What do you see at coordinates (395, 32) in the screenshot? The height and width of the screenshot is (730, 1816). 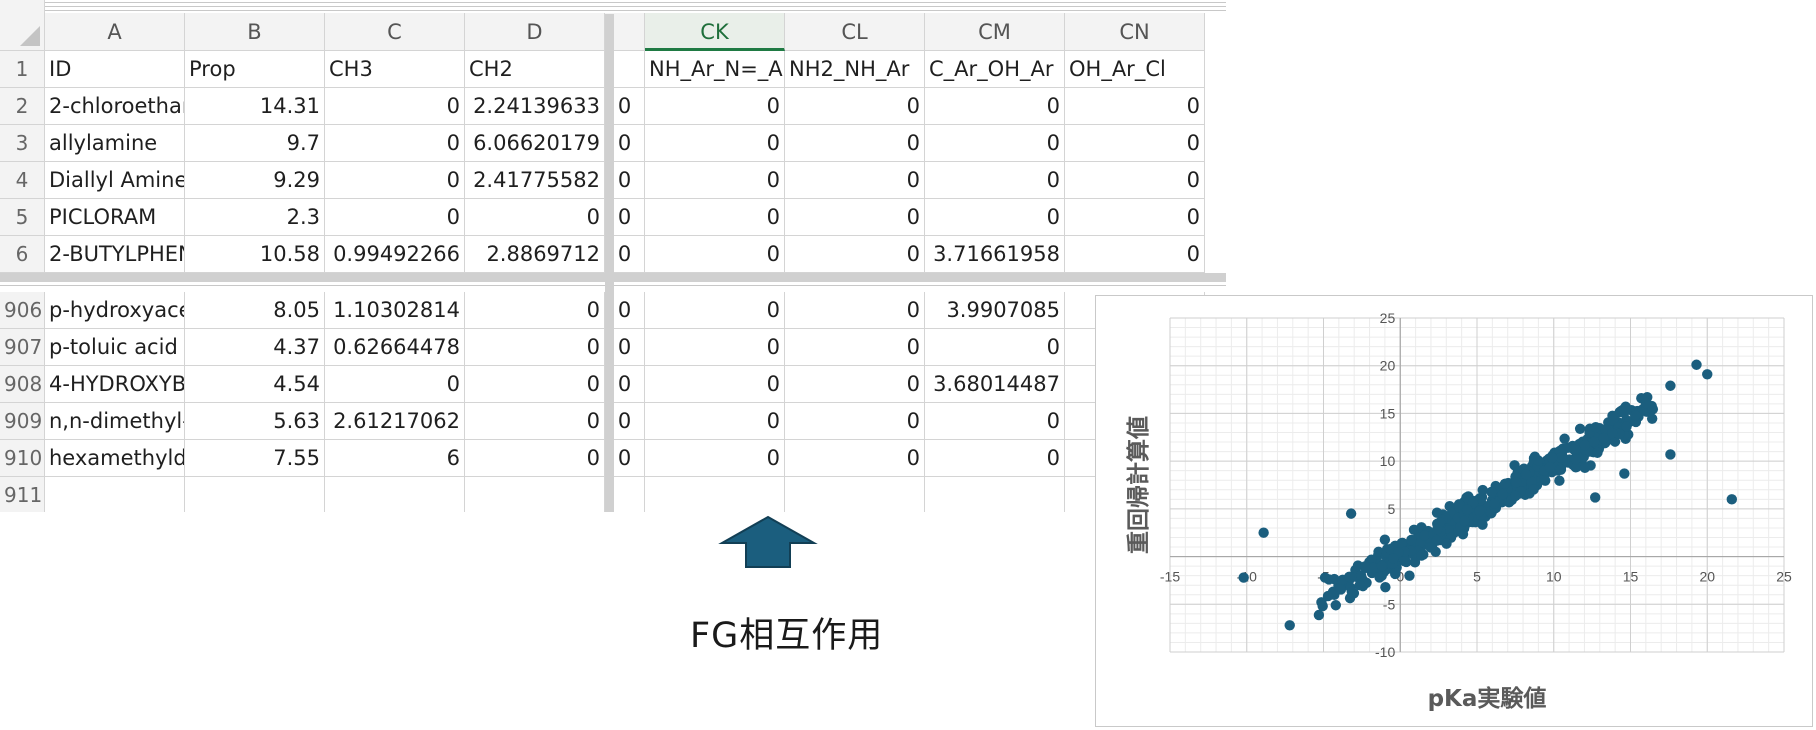 I see `column-header: C` at bounding box center [395, 32].